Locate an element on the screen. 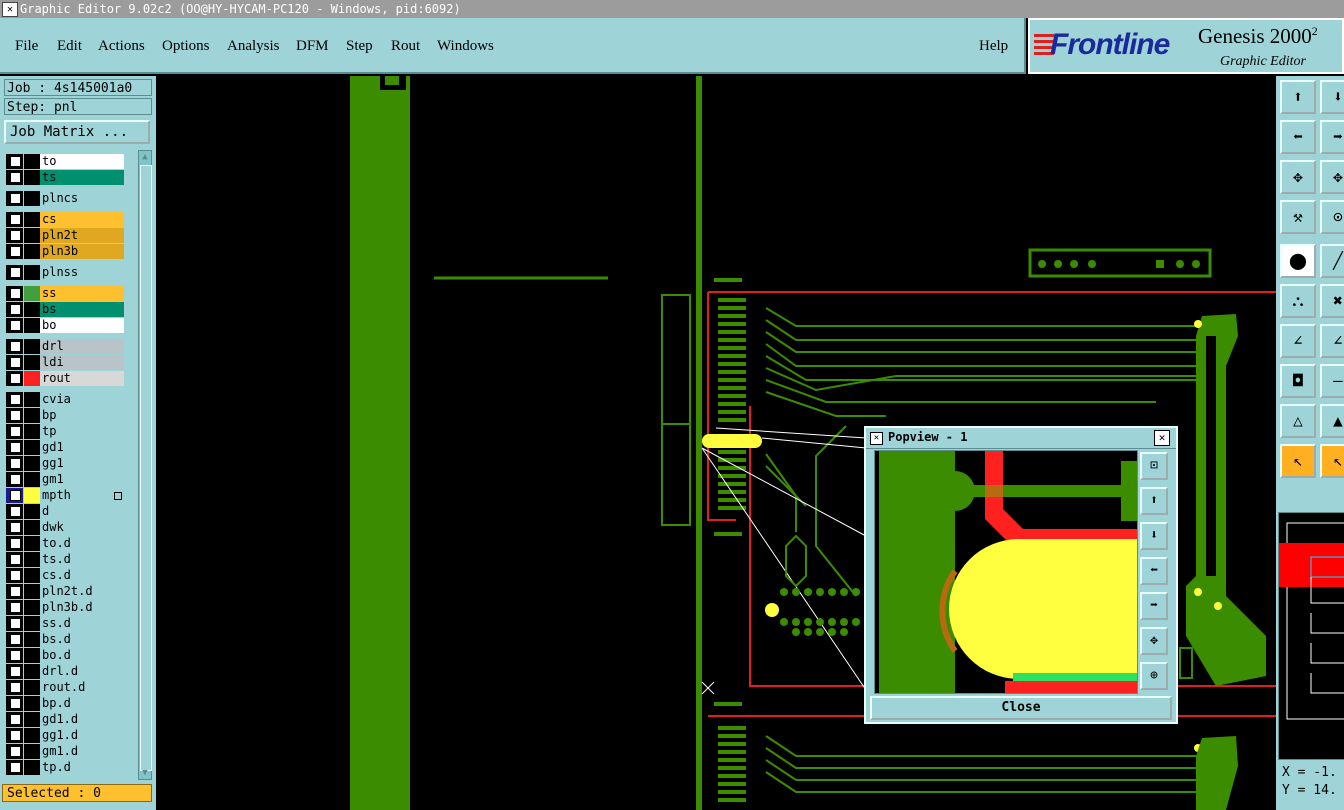  zoom-fit-icon: ⊡ is located at coordinates (1154, 466).